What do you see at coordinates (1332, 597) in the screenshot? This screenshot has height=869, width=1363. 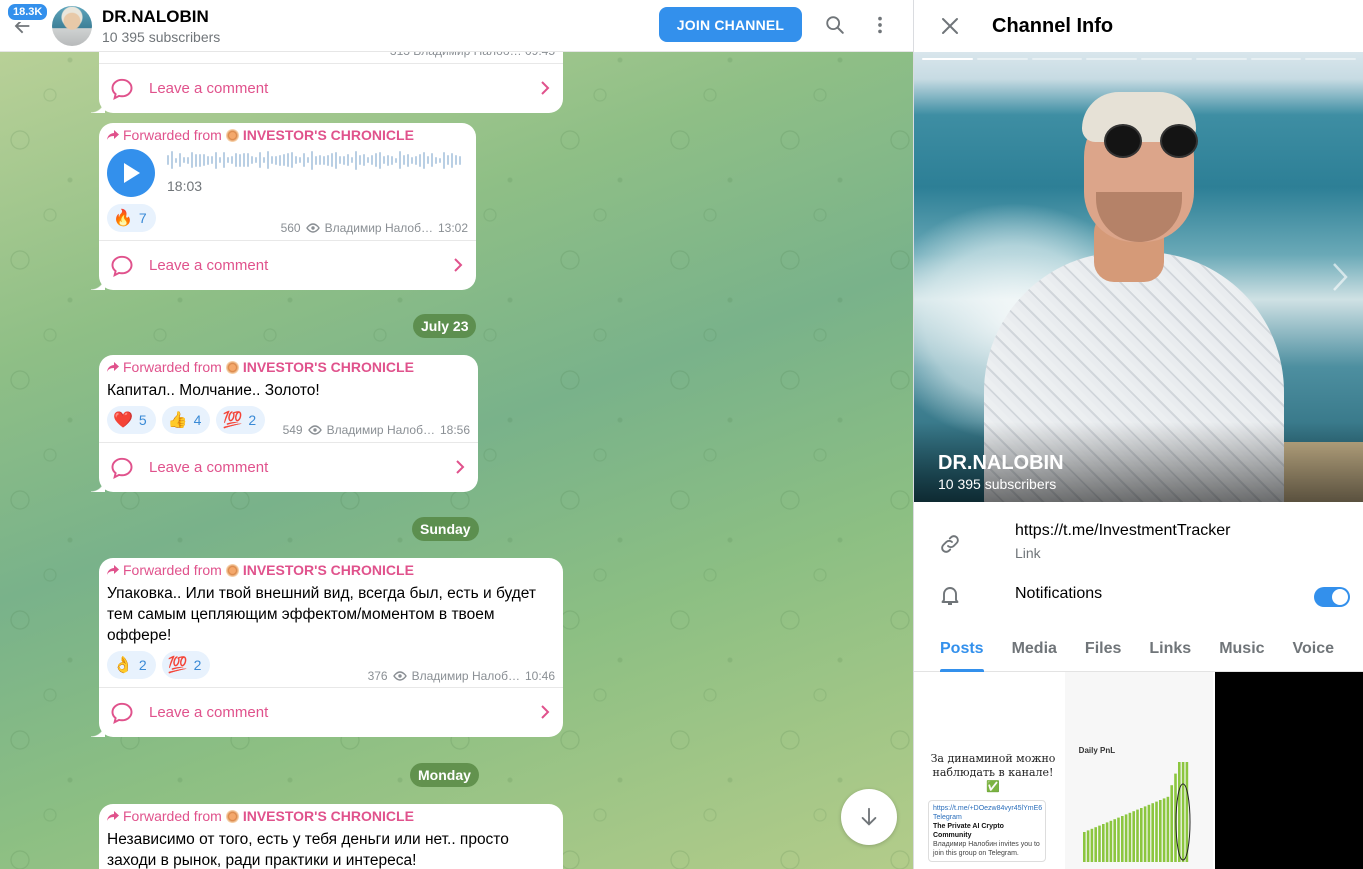 I see `notifications-toggle` at bounding box center [1332, 597].